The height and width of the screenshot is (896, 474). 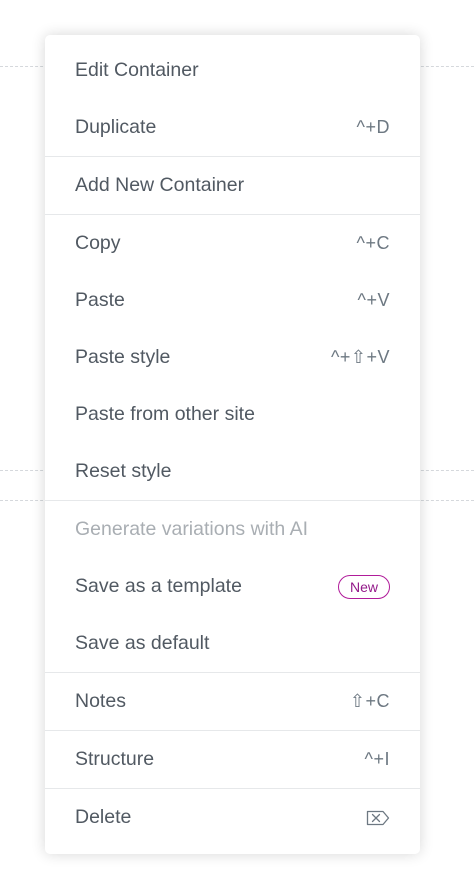 What do you see at coordinates (192, 529) in the screenshot?
I see `menu-item-label: Generate variations with AI` at bounding box center [192, 529].